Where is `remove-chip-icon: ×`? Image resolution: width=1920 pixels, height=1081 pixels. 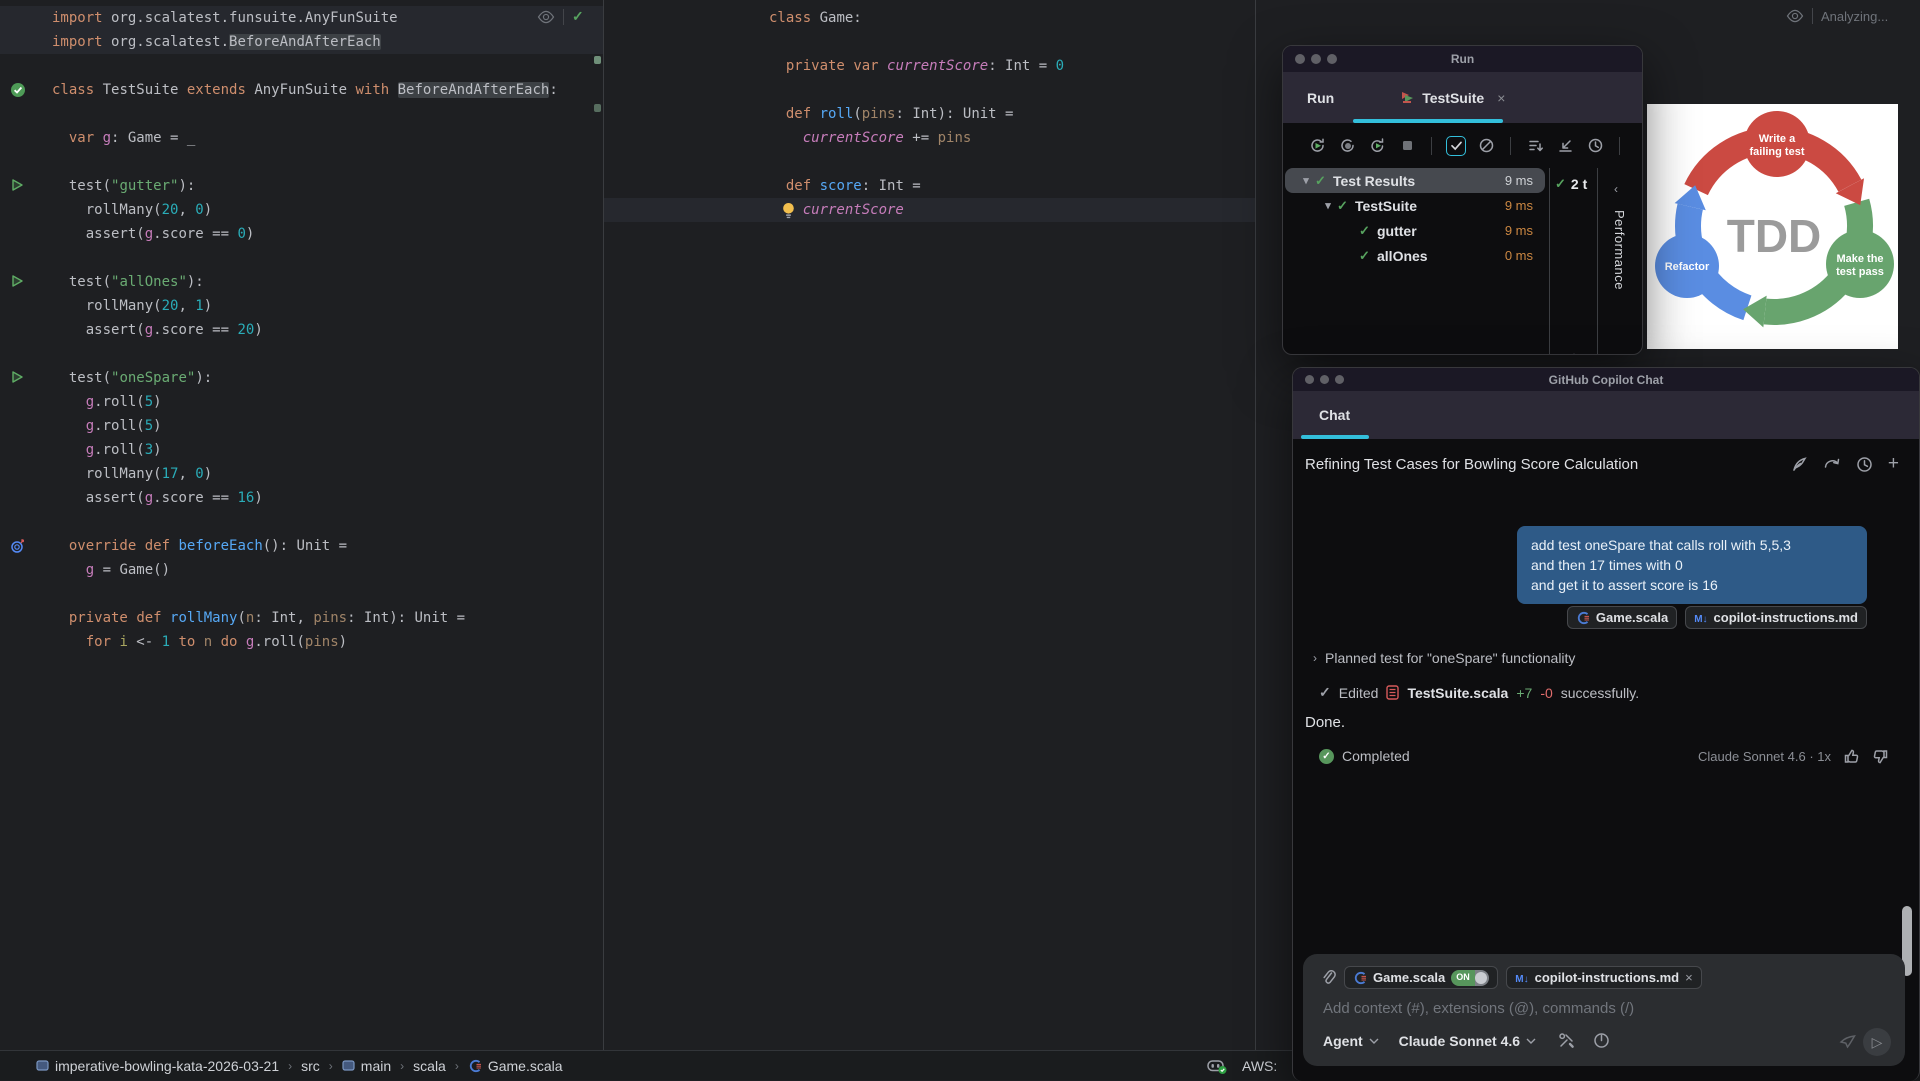
remove-chip-icon: × is located at coordinates (1689, 977).